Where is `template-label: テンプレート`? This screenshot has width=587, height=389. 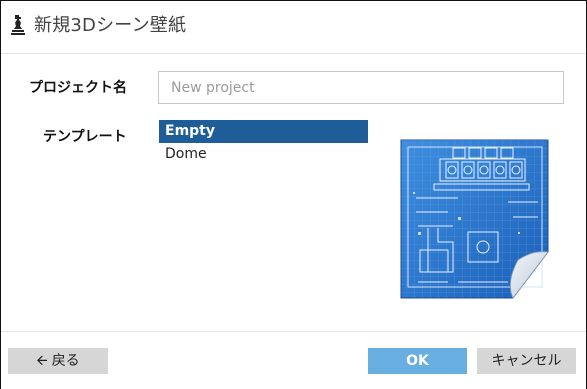 template-label: テンプレート is located at coordinates (85, 137).